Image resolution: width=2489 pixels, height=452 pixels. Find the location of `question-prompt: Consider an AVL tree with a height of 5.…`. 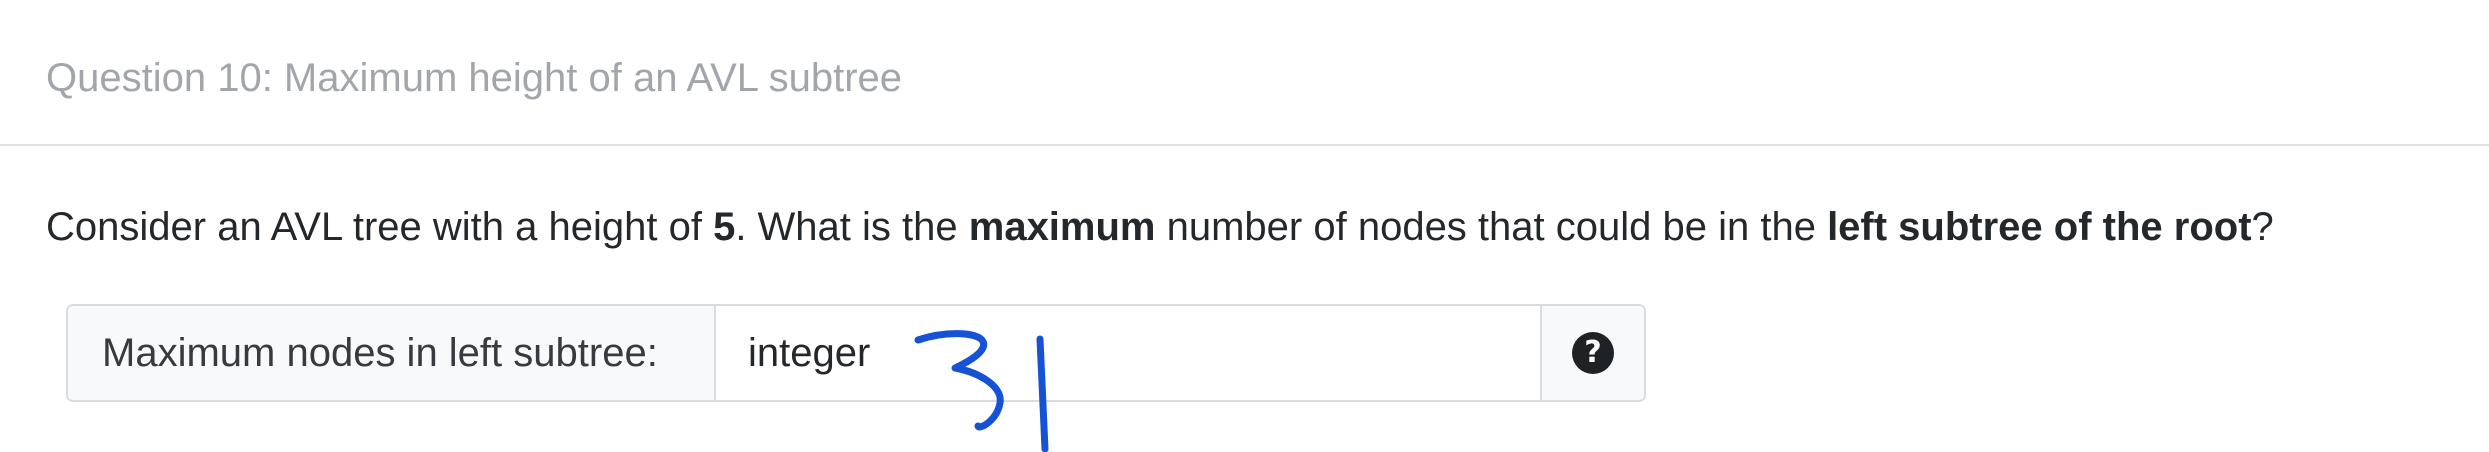

question-prompt: Consider an AVL tree with a height of 5.… is located at coordinates (1160, 227).